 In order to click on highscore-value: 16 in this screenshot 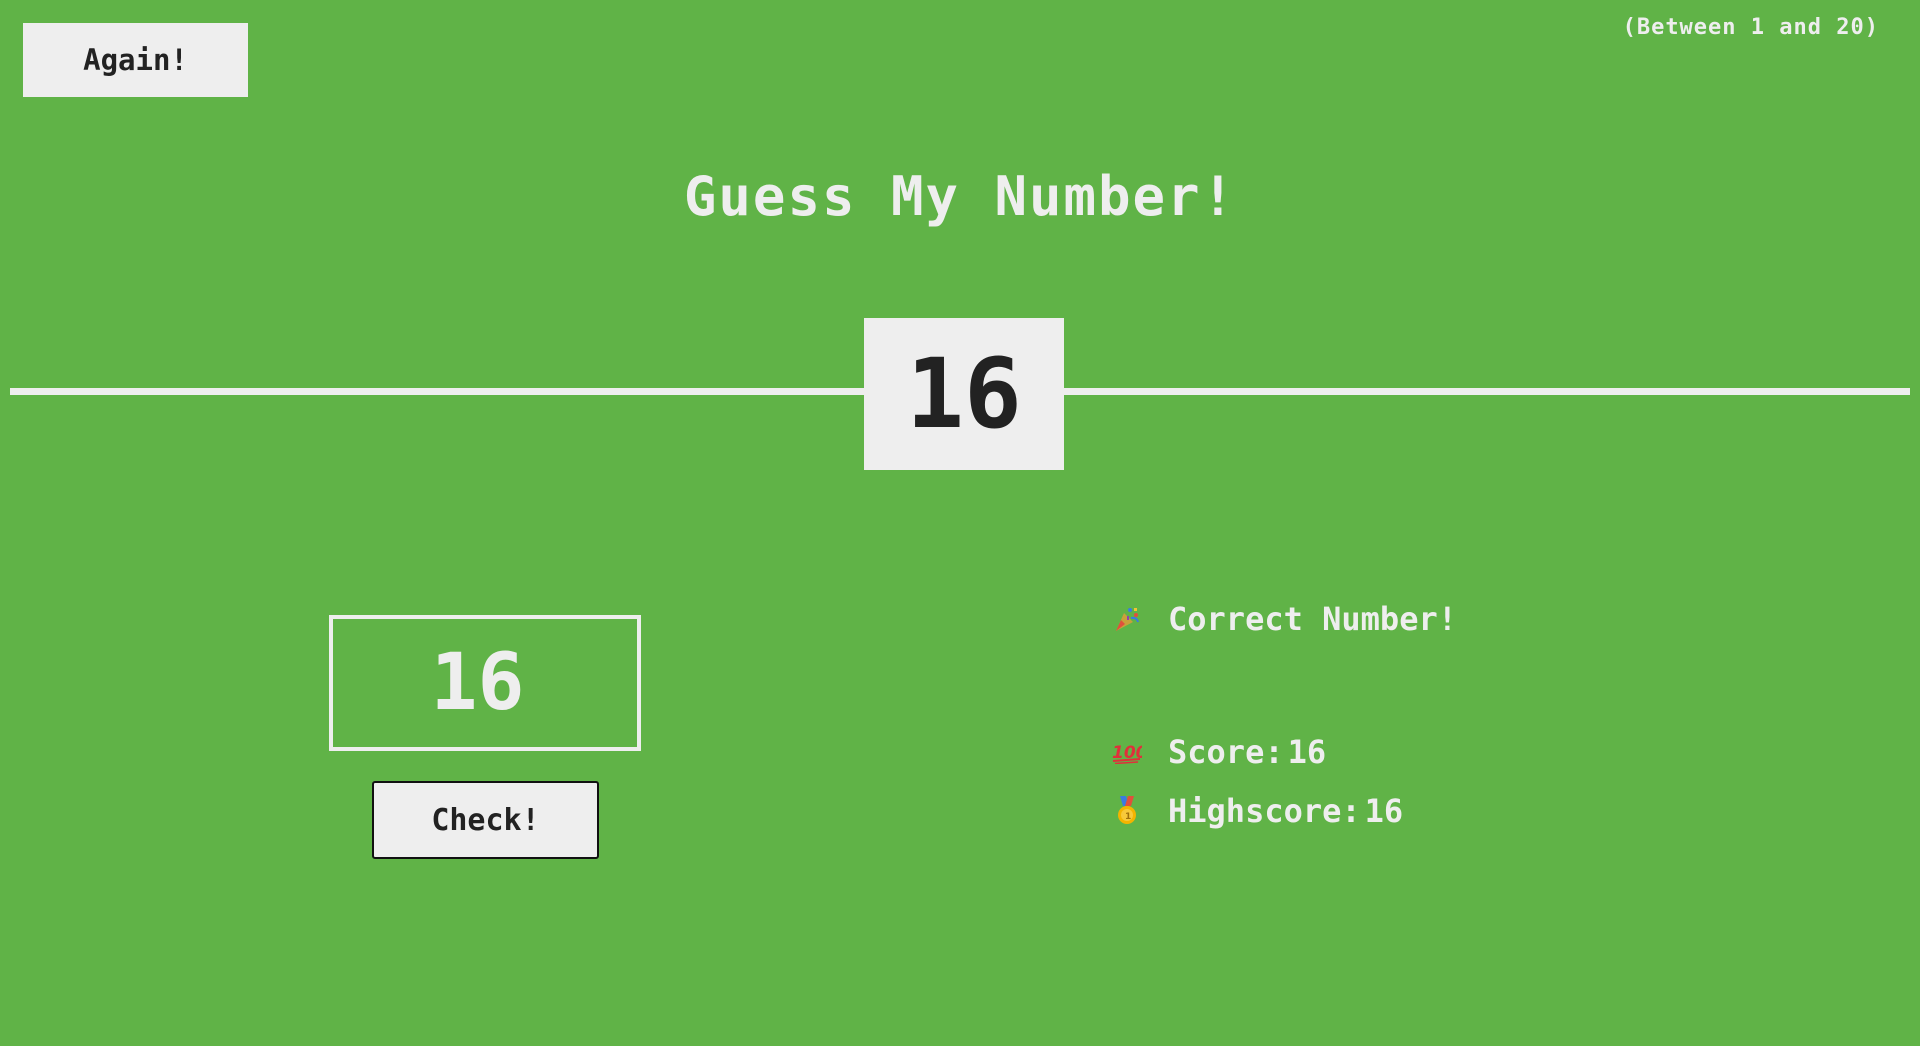, I will do `click(1384, 811)`.